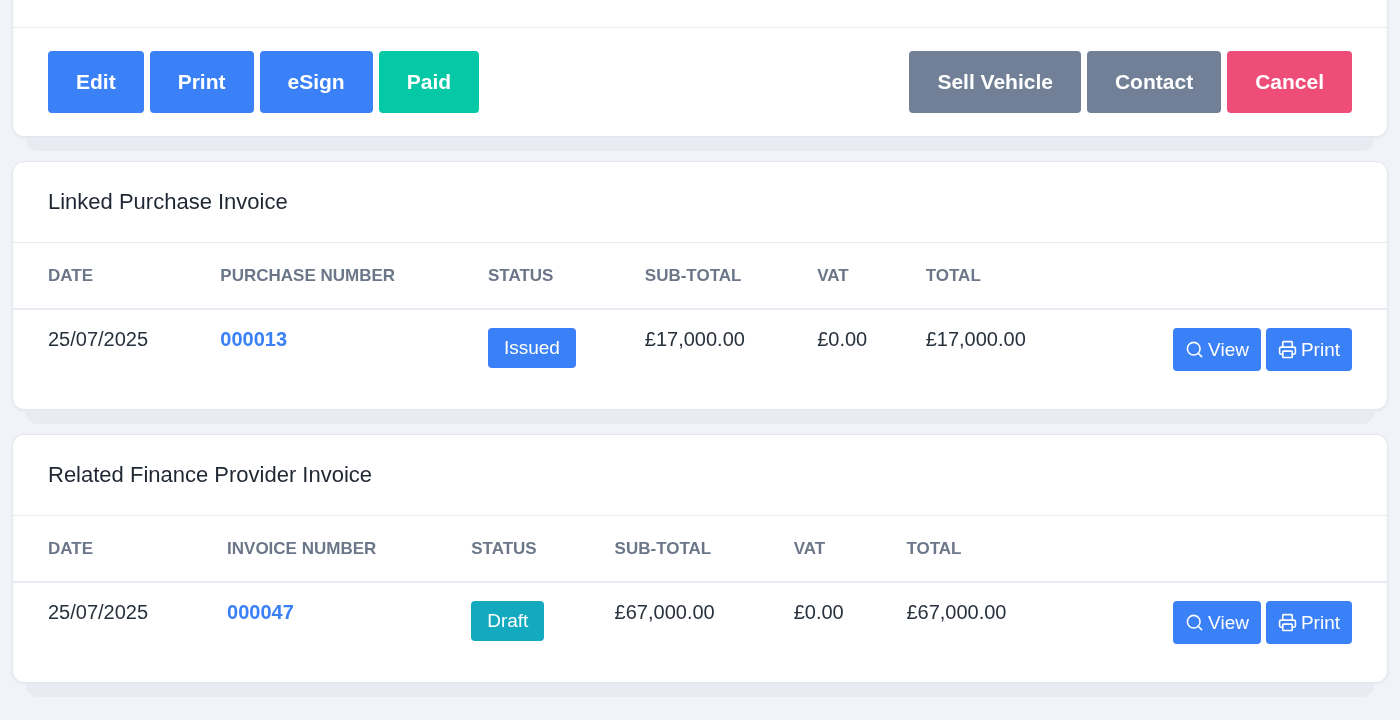  What do you see at coordinates (429, 82) in the screenshot?
I see `action-button: Paid` at bounding box center [429, 82].